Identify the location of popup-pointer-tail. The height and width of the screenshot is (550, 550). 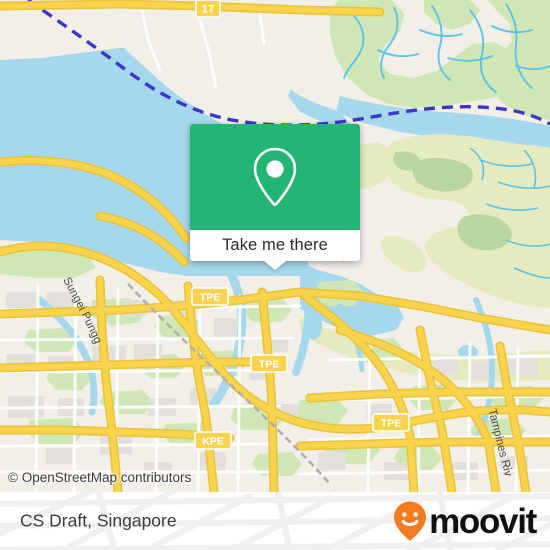
(275, 265).